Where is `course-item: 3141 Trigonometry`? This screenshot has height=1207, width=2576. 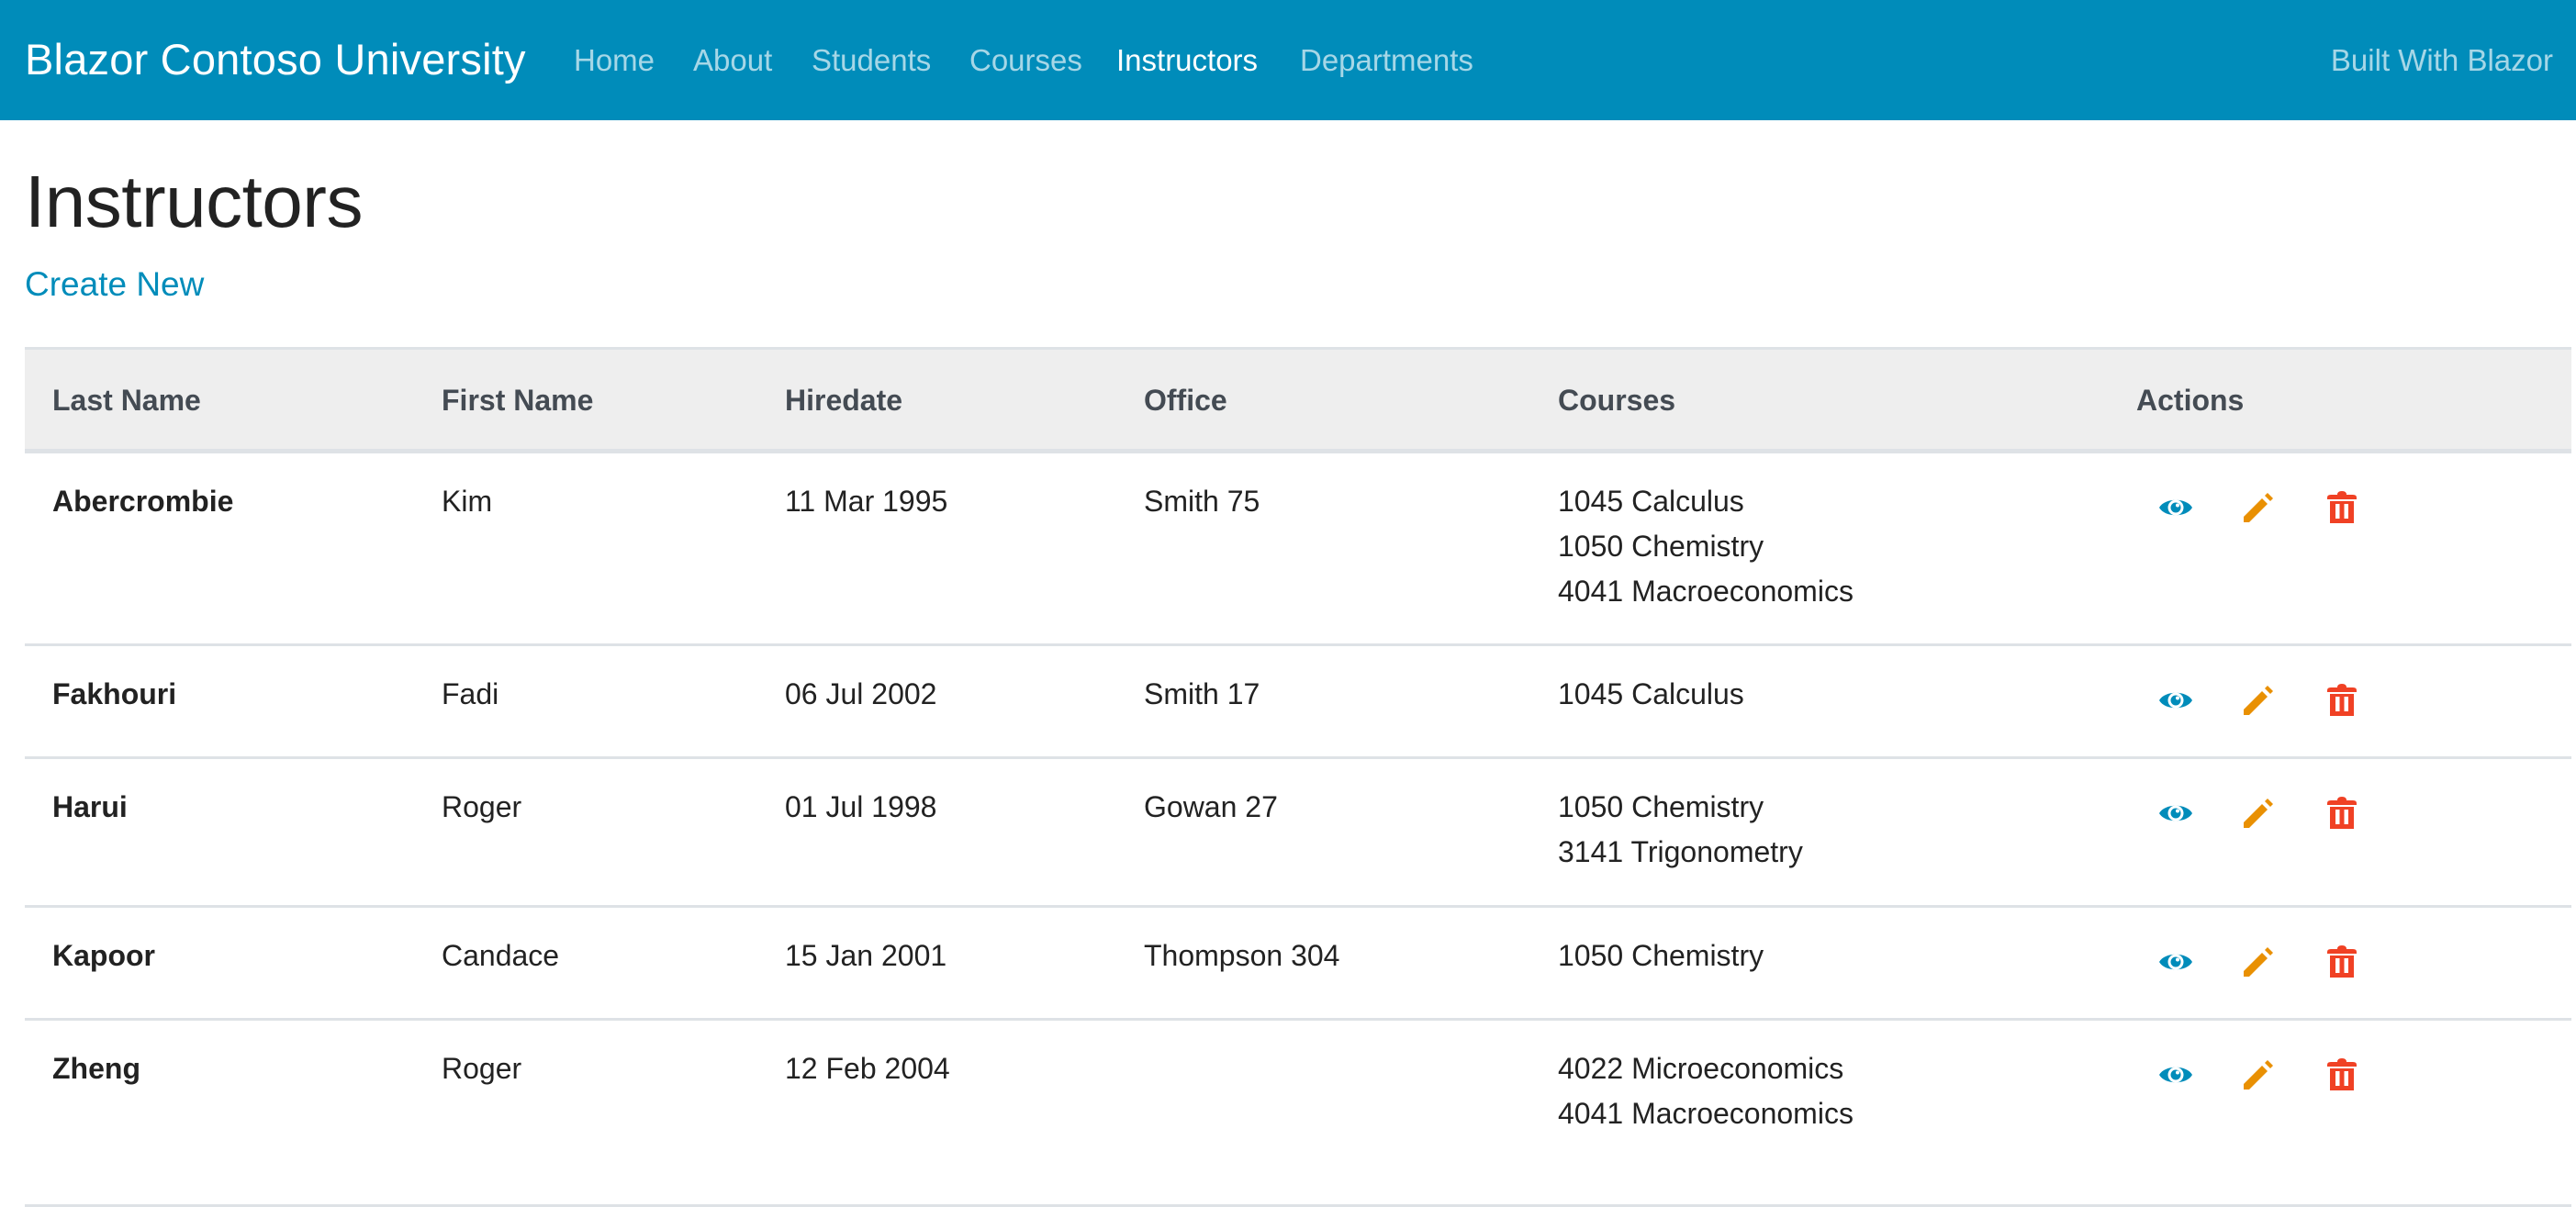 course-item: 3141 Trigonometry is located at coordinates (1680, 851).